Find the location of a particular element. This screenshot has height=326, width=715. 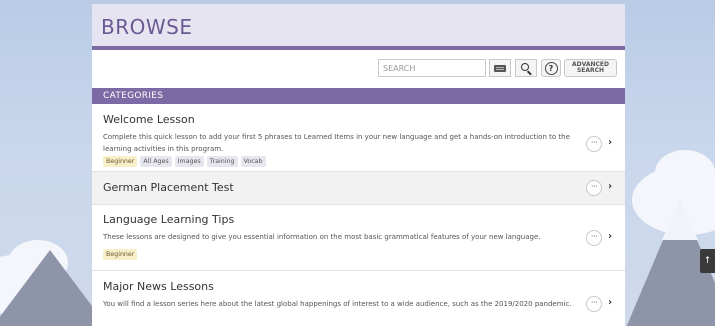

advanced-search-label-line2: SEARCH is located at coordinates (590, 70).